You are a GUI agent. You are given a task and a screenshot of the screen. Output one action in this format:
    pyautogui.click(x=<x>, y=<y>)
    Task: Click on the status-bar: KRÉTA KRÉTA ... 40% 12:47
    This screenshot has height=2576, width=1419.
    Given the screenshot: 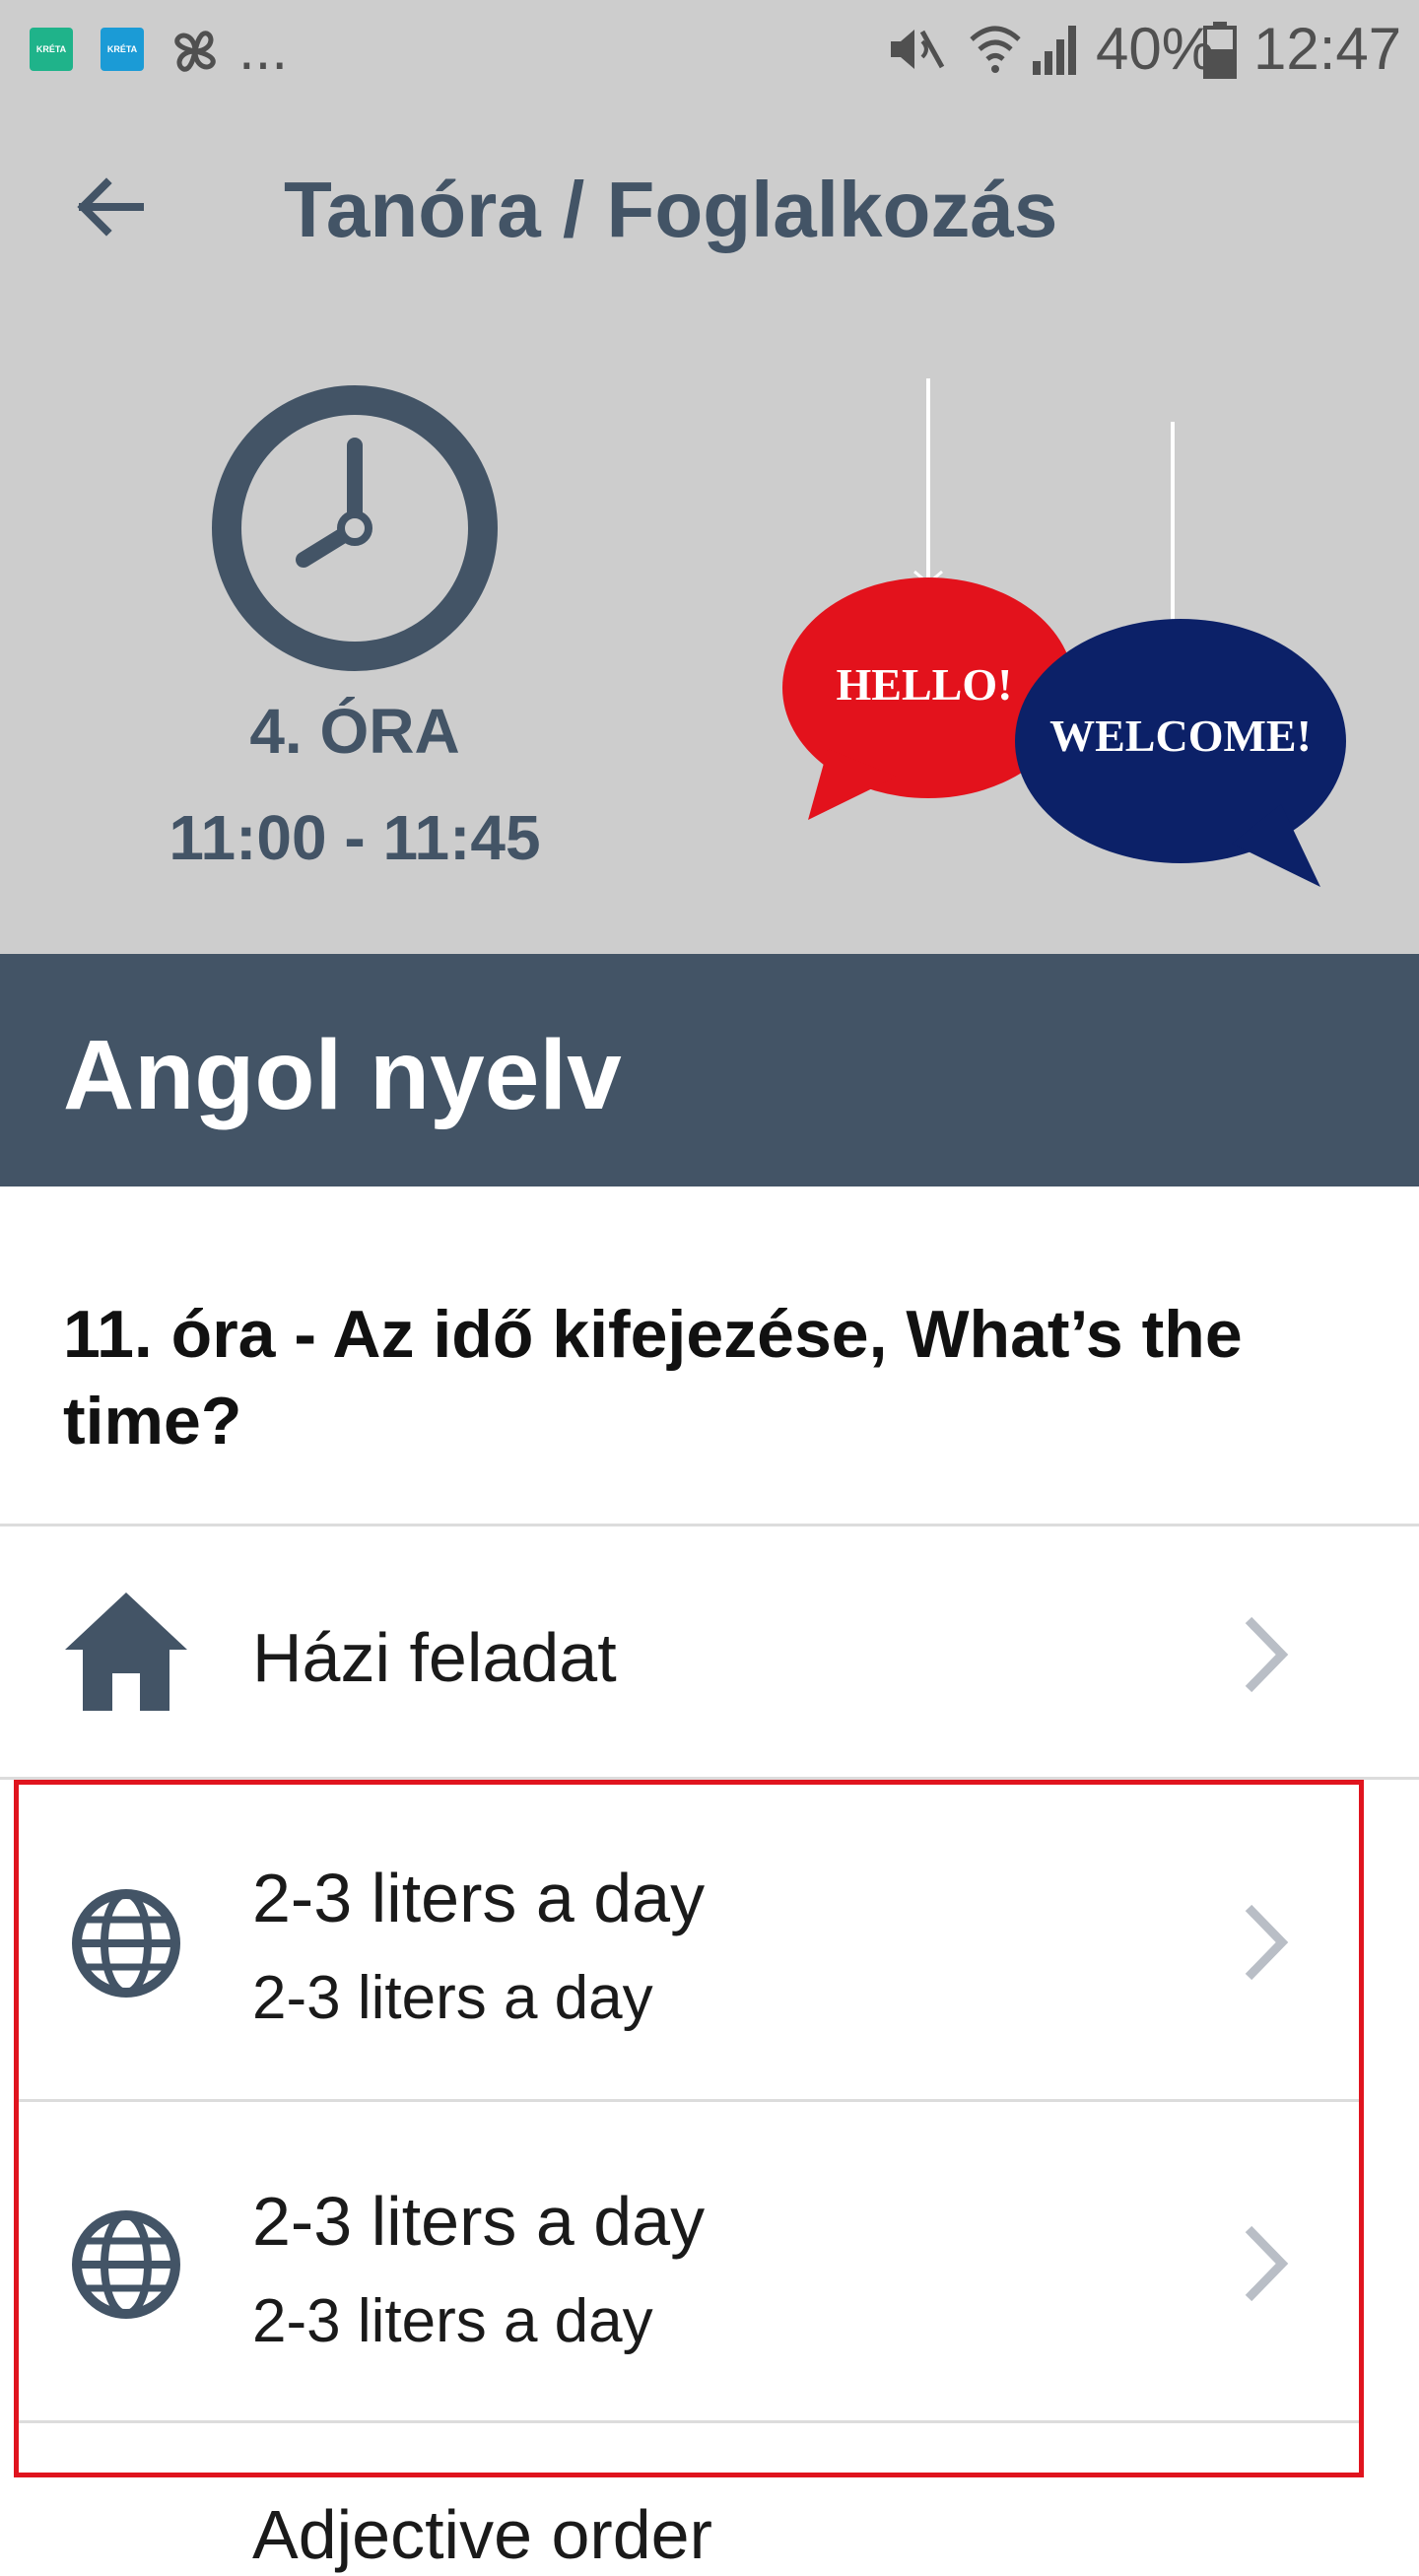 What is the action you would take?
    pyautogui.click(x=709, y=50)
    